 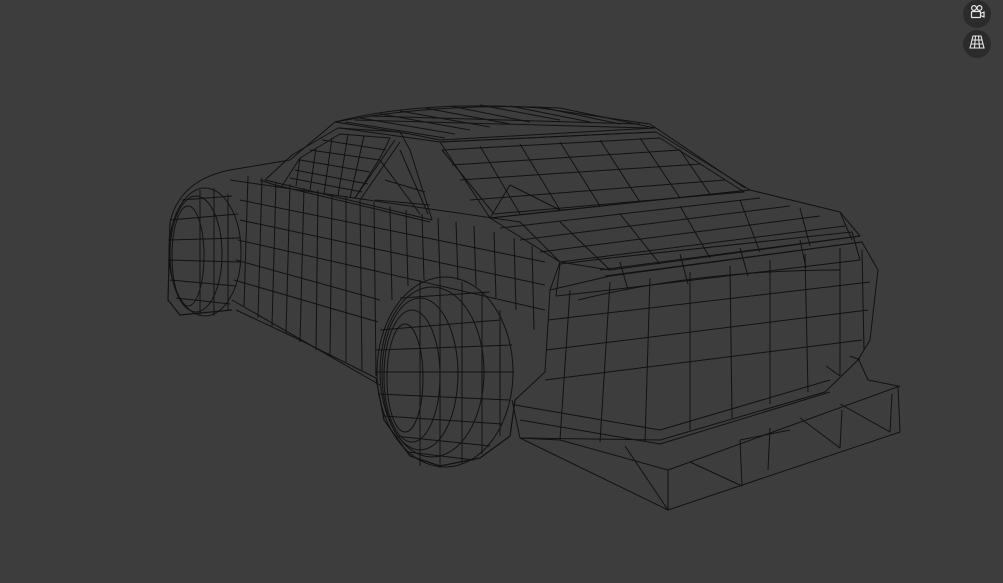 What do you see at coordinates (595, 175) in the screenshot?
I see `rear-window` at bounding box center [595, 175].